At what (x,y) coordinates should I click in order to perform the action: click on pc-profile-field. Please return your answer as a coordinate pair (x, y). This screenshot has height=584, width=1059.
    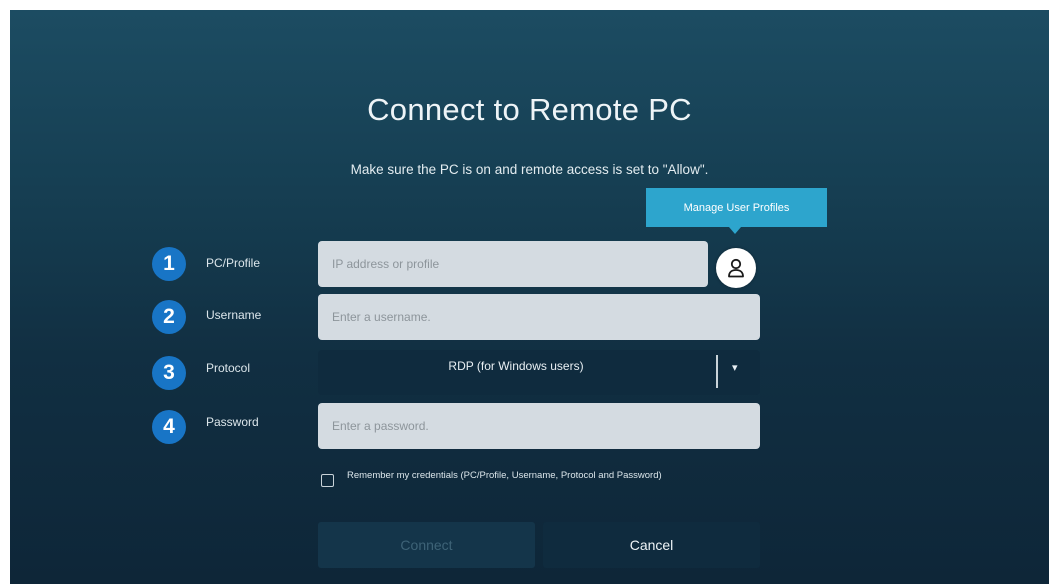
    Looking at the image, I should click on (513, 264).